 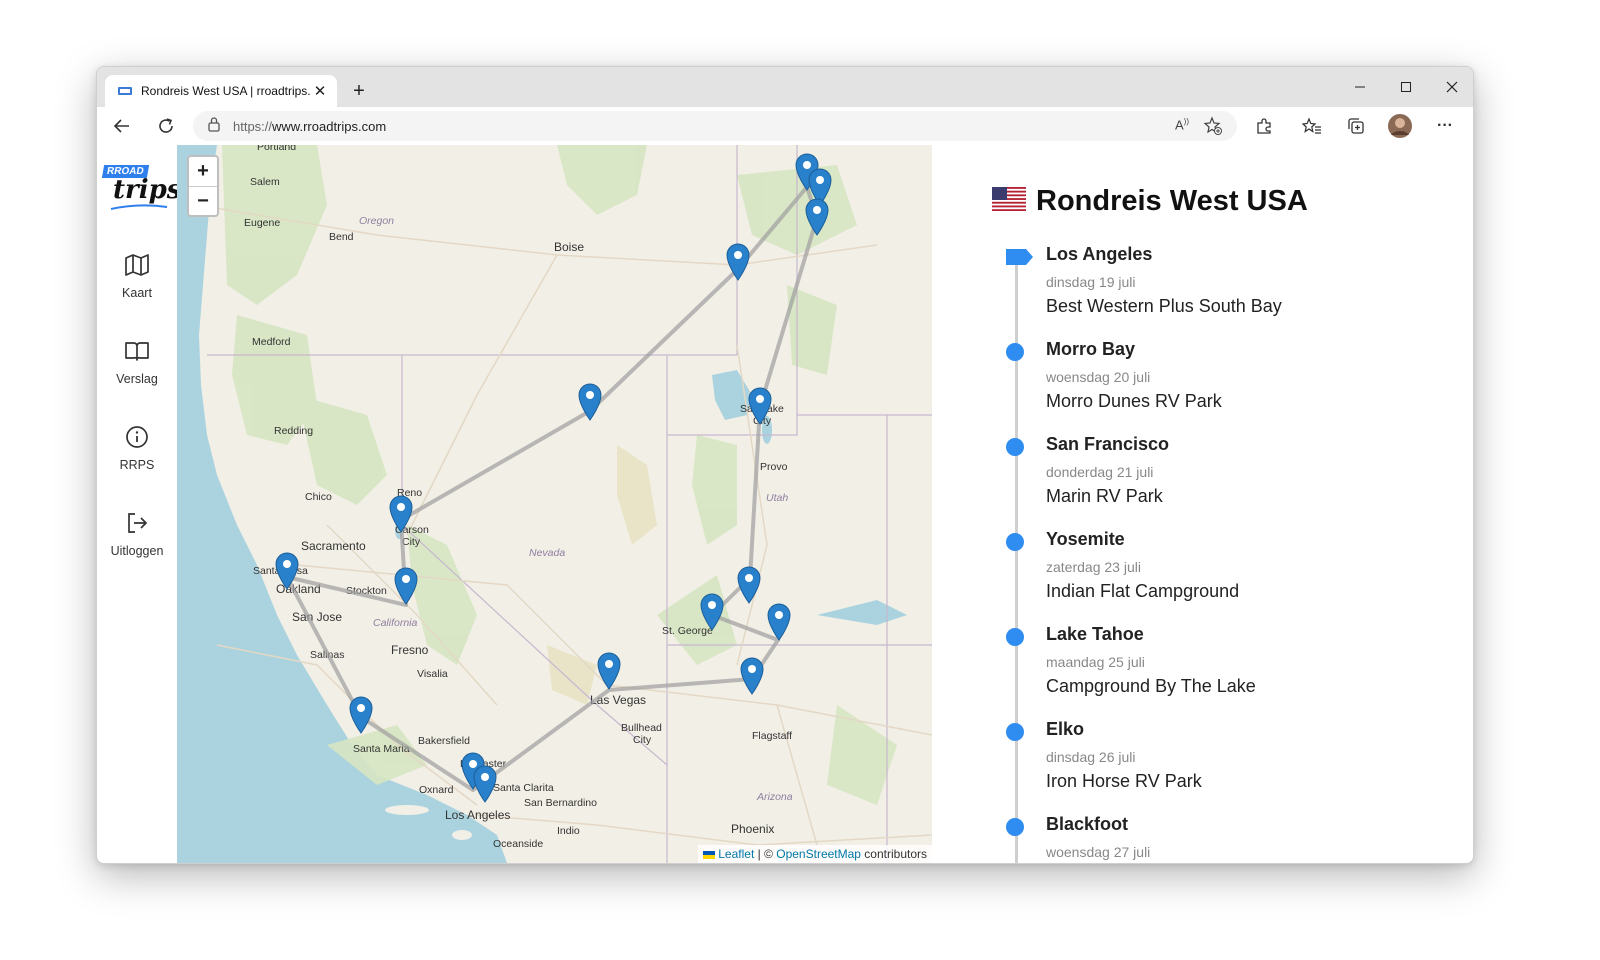 What do you see at coordinates (359, 91) in the screenshot?
I see `new-tab-button: +` at bounding box center [359, 91].